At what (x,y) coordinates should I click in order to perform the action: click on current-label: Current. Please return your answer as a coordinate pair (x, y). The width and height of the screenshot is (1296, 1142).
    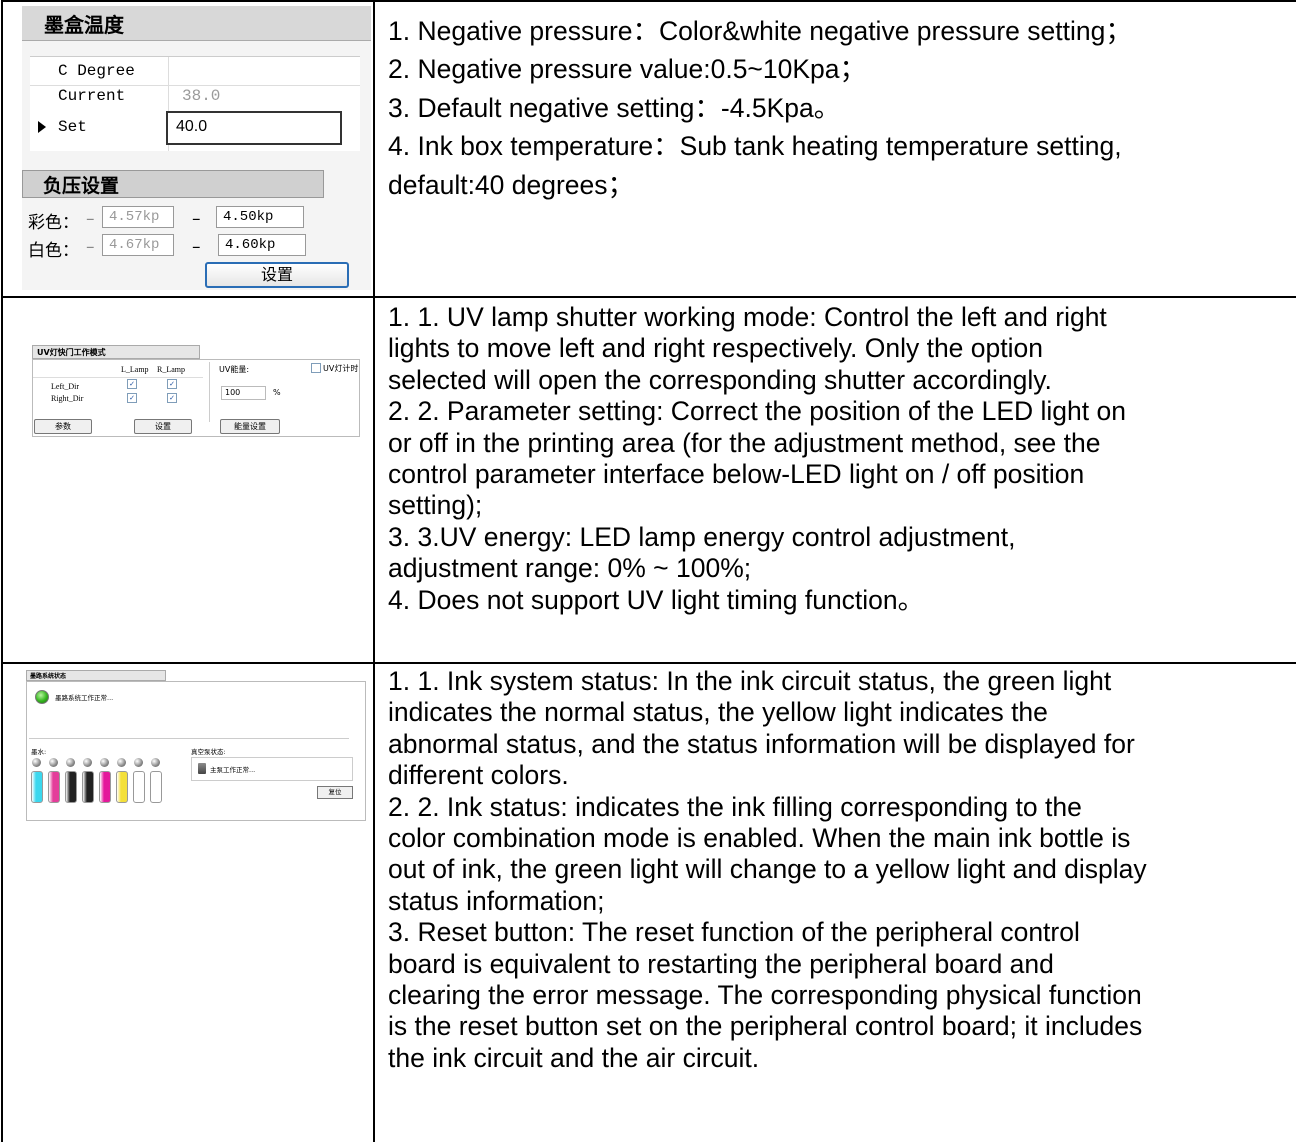
    Looking at the image, I should click on (92, 96).